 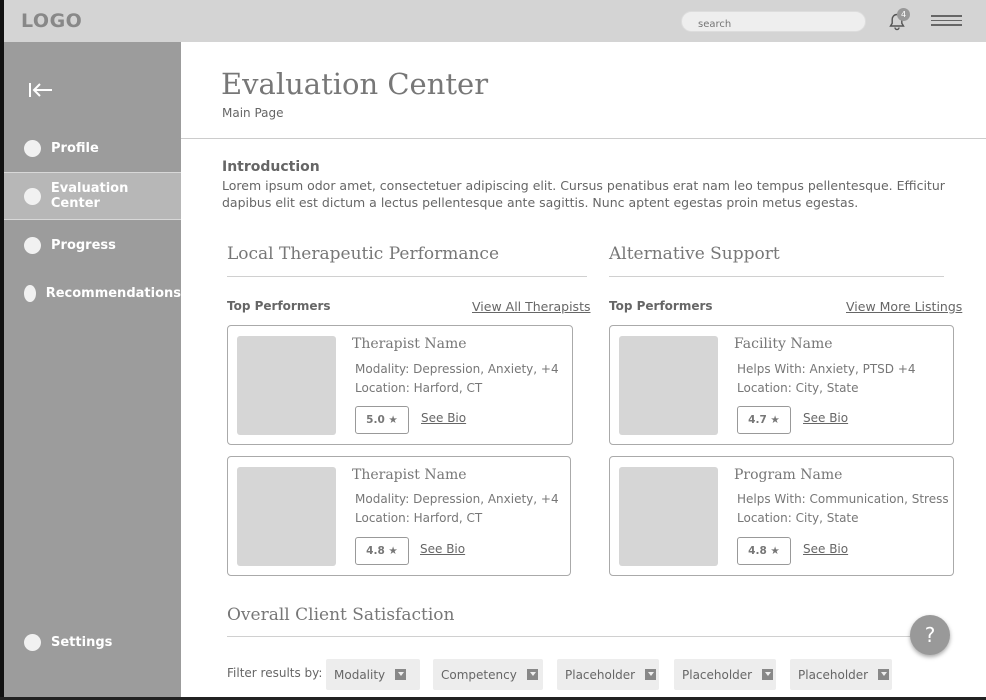 I want to click on page-title: Evaluation Center, so click(x=355, y=84).